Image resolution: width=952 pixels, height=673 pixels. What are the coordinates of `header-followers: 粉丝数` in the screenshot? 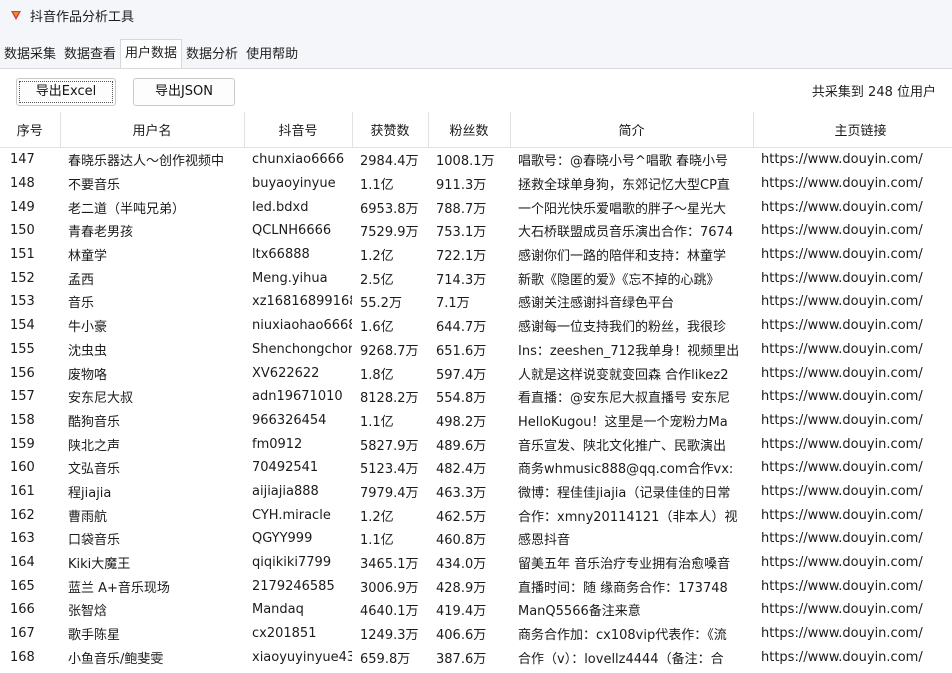 It's located at (469, 130).